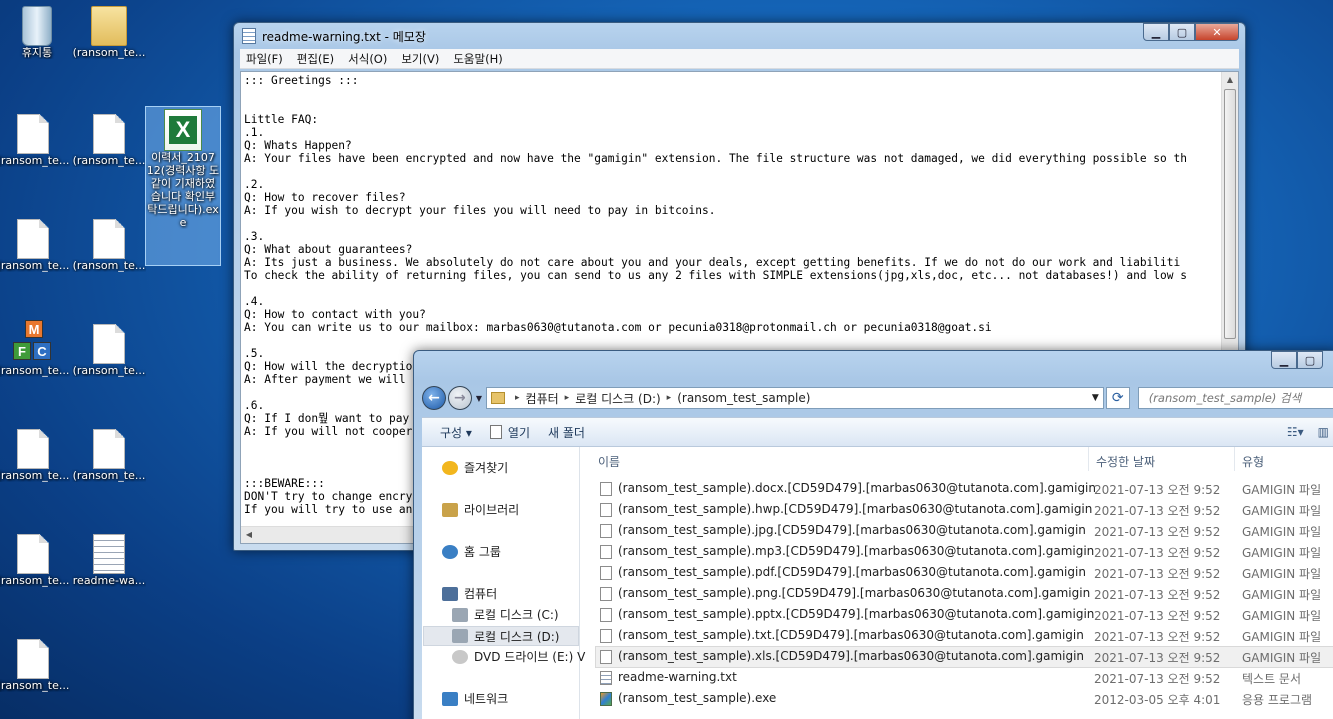 This screenshot has height=719, width=1333. What do you see at coordinates (492, 510) in the screenshot?
I see `nav-label: 라이브러리` at bounding box center [492, 510].